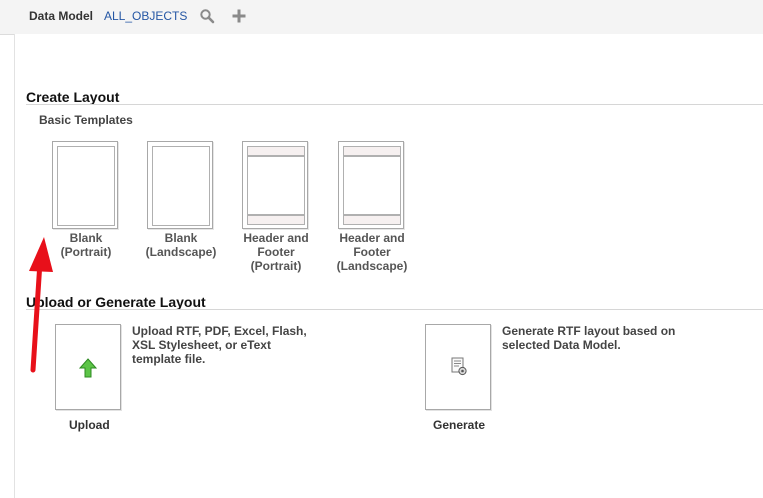  Describe the element at coordinates (207, 16) in the screenshot. I see `search-icon` at that location.